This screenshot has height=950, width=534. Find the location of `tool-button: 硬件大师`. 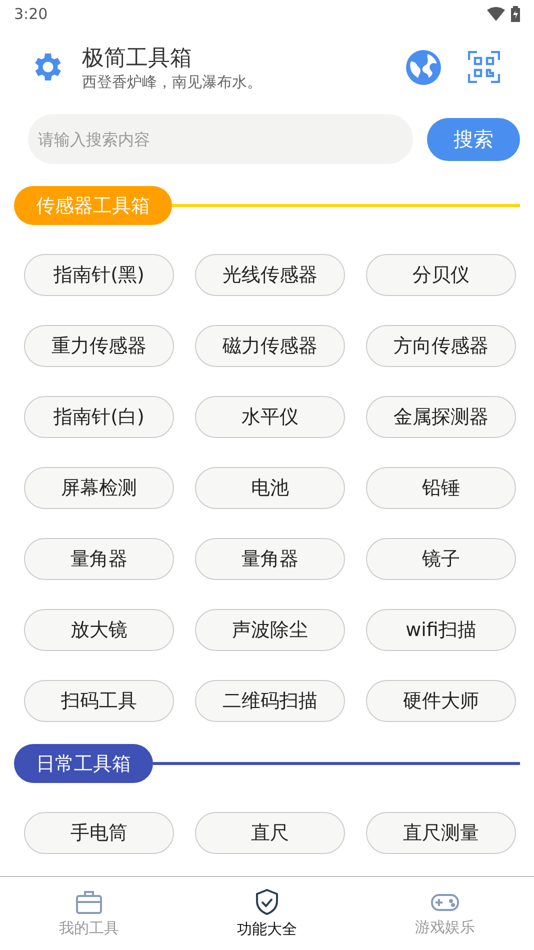

tool-button: 硬件大师 is located at coordinates (441, 701).